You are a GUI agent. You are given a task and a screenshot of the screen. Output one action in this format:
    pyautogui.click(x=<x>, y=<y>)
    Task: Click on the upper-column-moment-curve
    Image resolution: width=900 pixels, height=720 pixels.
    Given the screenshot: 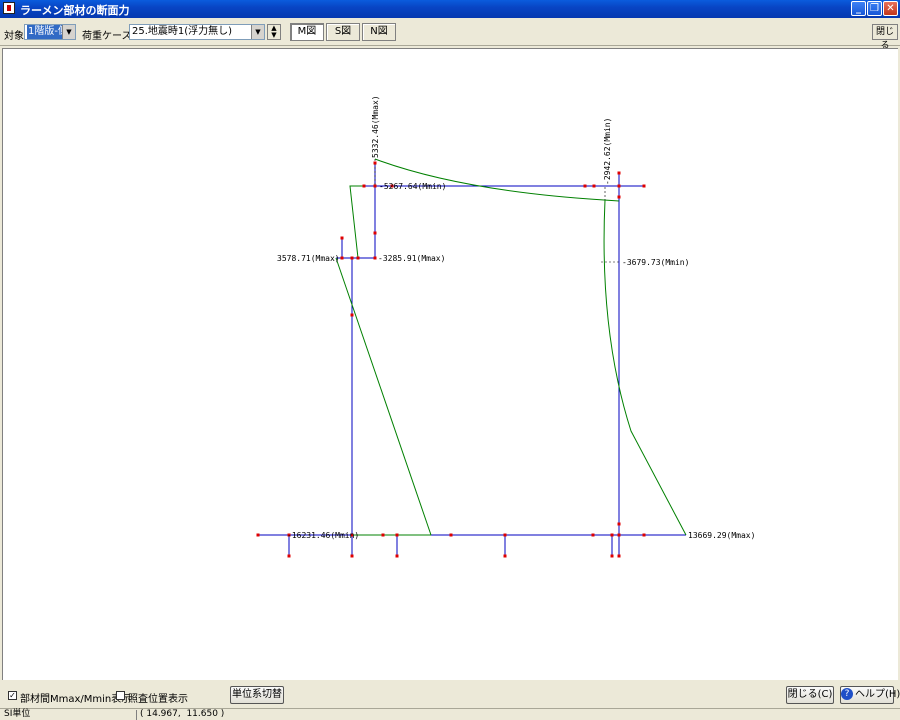 What is the action you would take?
    pyautogui.click(x=356, y=222)
    